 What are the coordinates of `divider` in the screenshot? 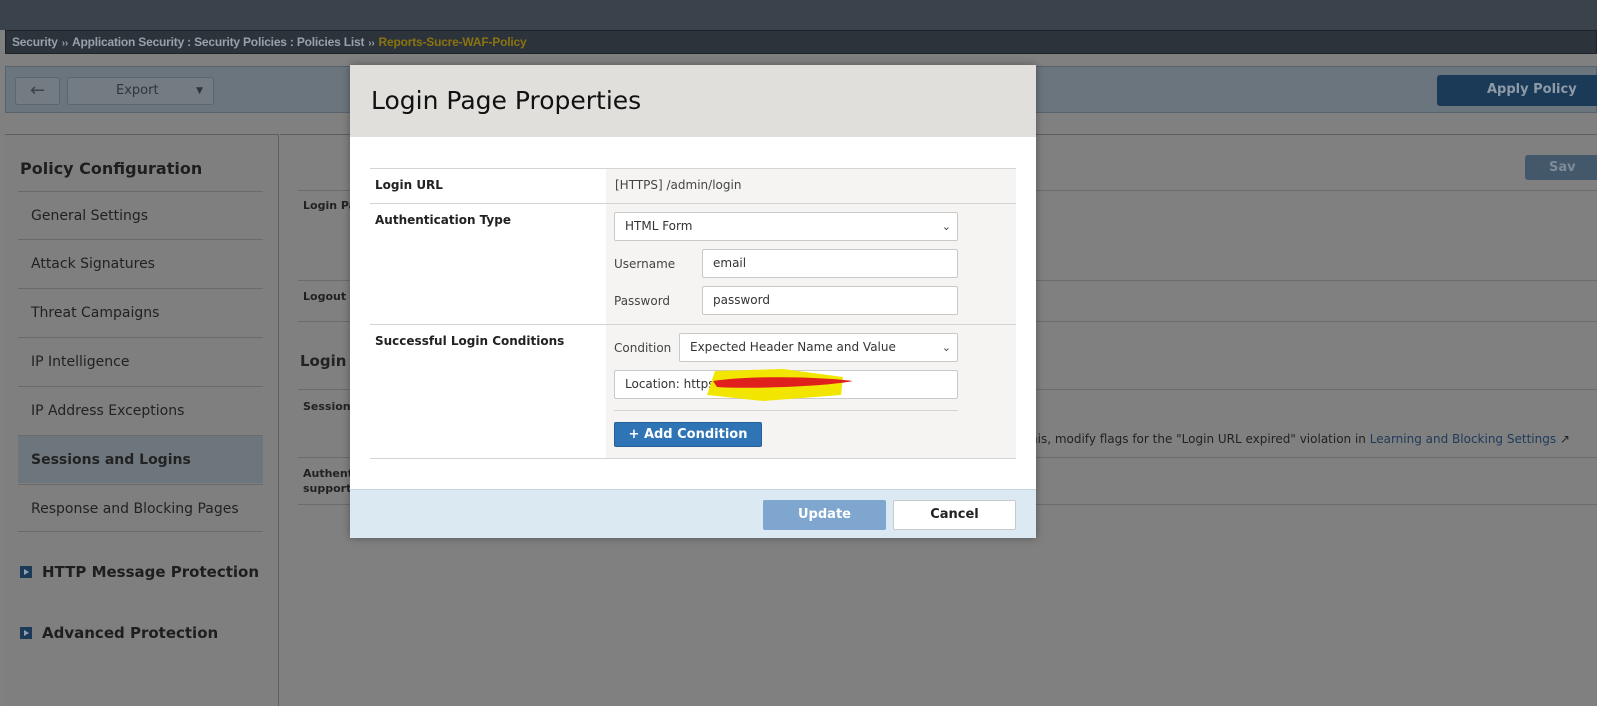 It's located at (786, 410).